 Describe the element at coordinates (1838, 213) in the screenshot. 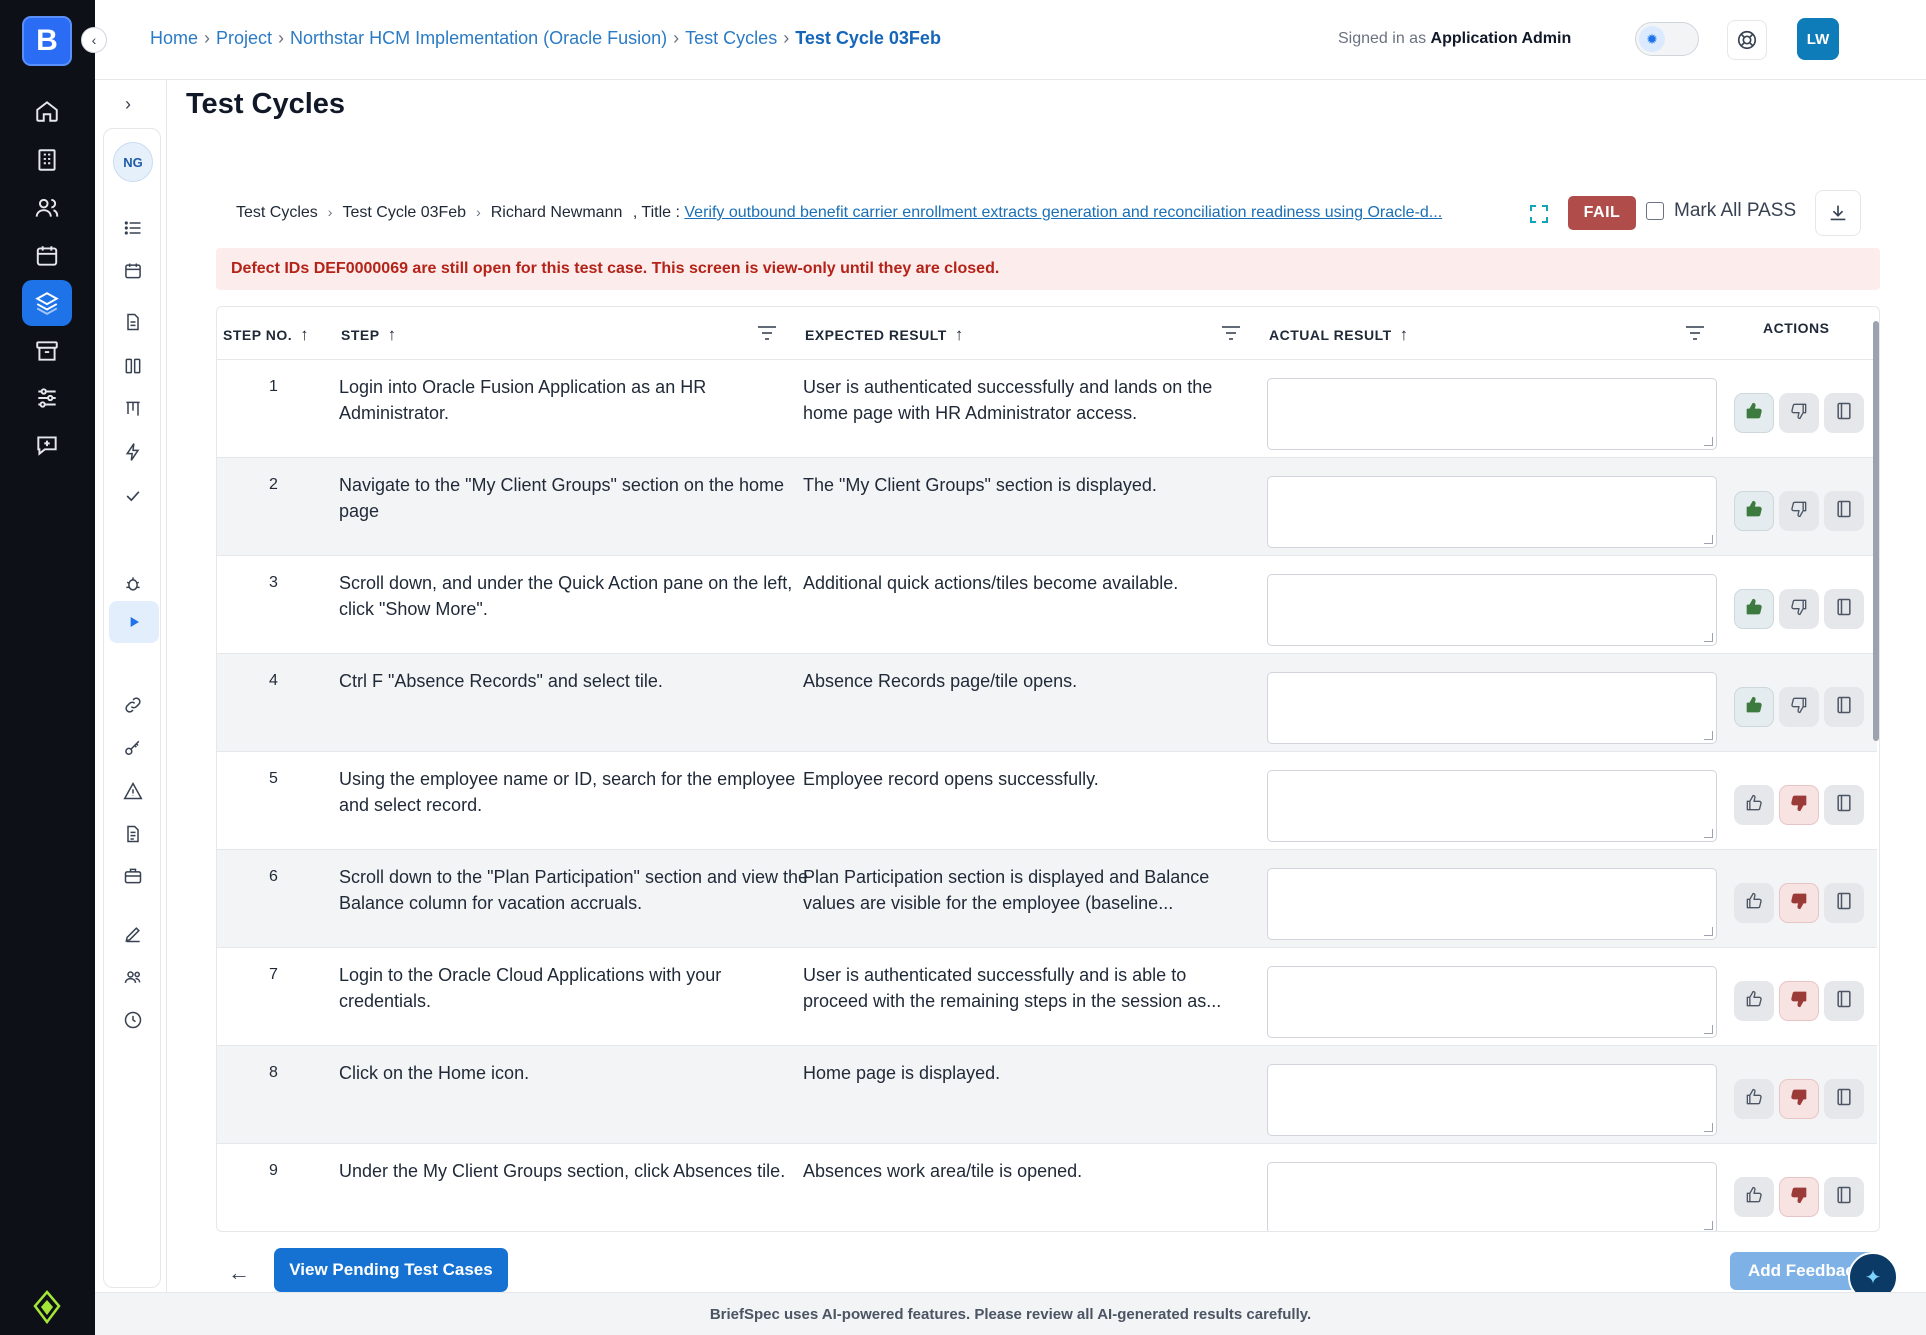

I see `download-button` at that location.